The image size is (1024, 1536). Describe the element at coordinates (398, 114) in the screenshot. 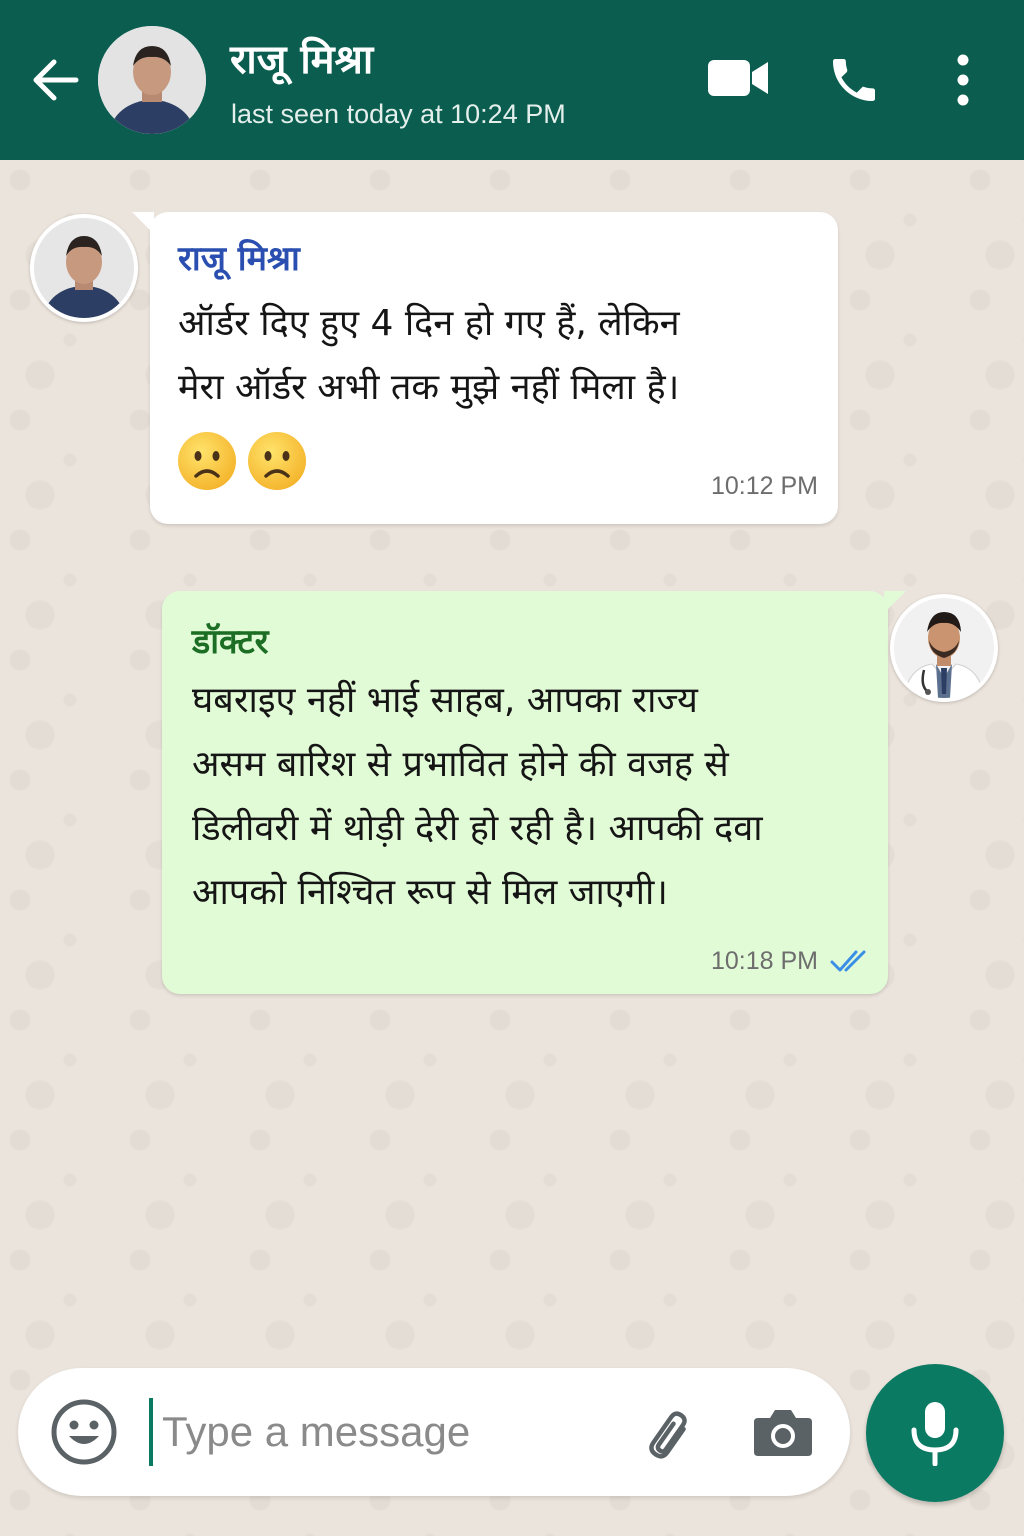

I see `last-seen-status: last seen today at 10:24 PM` at that location.